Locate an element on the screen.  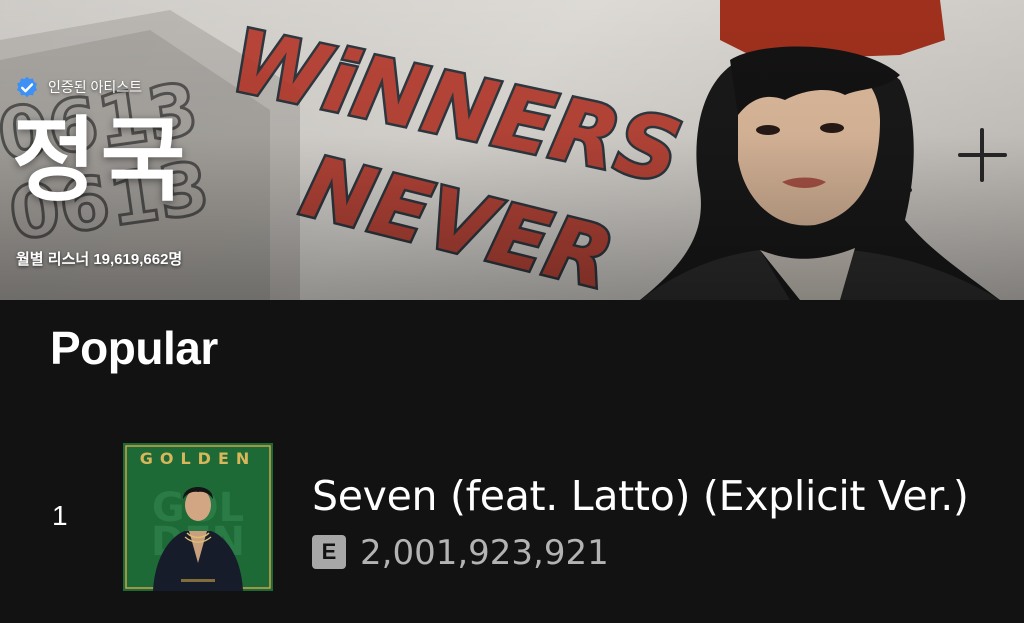
popular-section-title: Popular is located at coordinates (134, 348).